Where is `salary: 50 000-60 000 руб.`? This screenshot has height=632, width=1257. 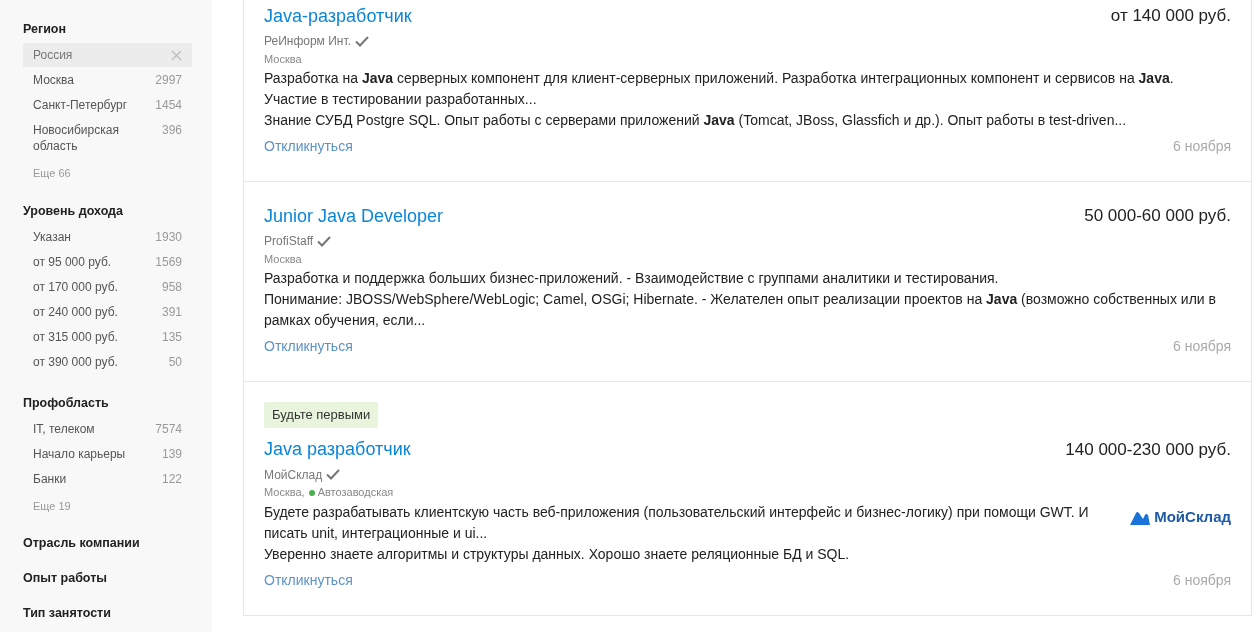
salary: 50 000-60 000 руб. is located at coordinates (1157, 216).